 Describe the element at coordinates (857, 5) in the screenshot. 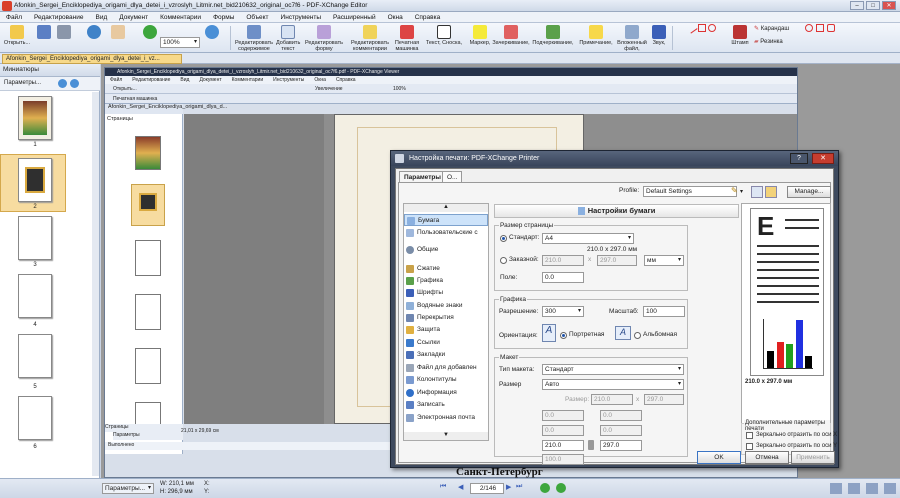

I see `minimize-button: –` at that location.